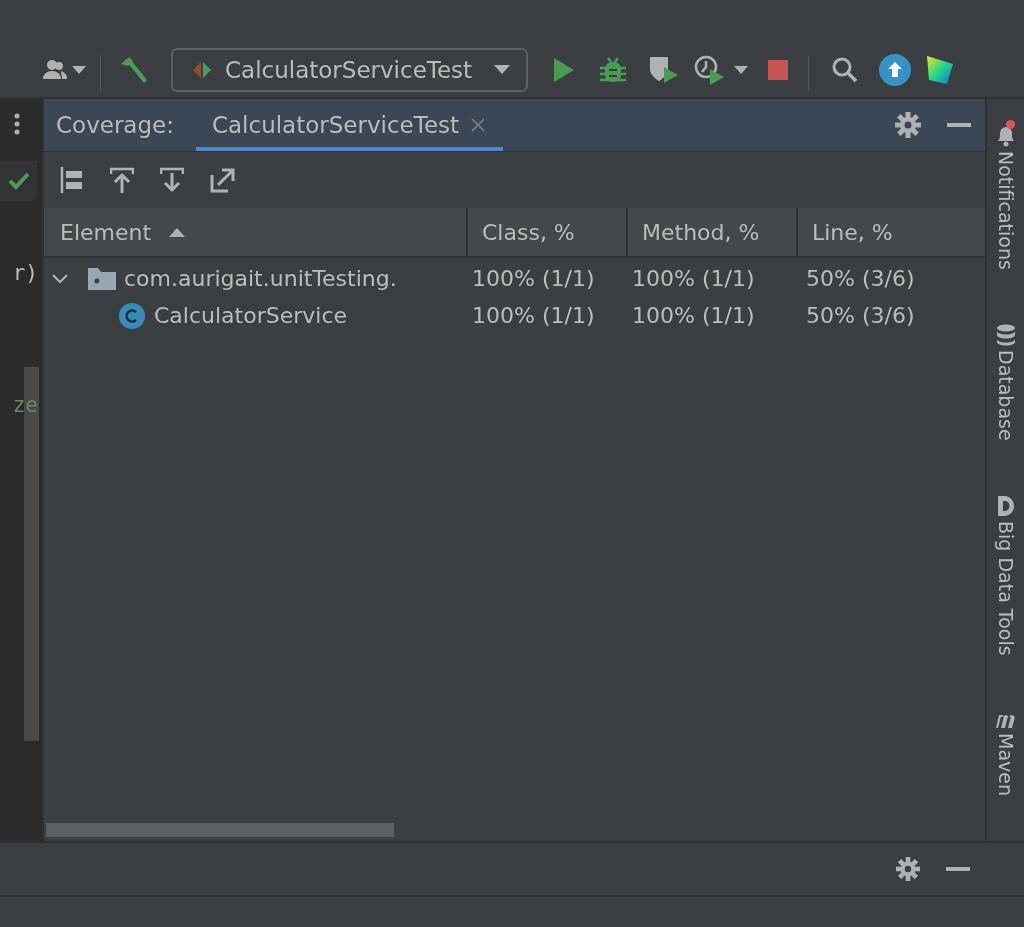 The width and height of the screenshot is (1024, 927). I want to click on search-icon, so click(845, 69).